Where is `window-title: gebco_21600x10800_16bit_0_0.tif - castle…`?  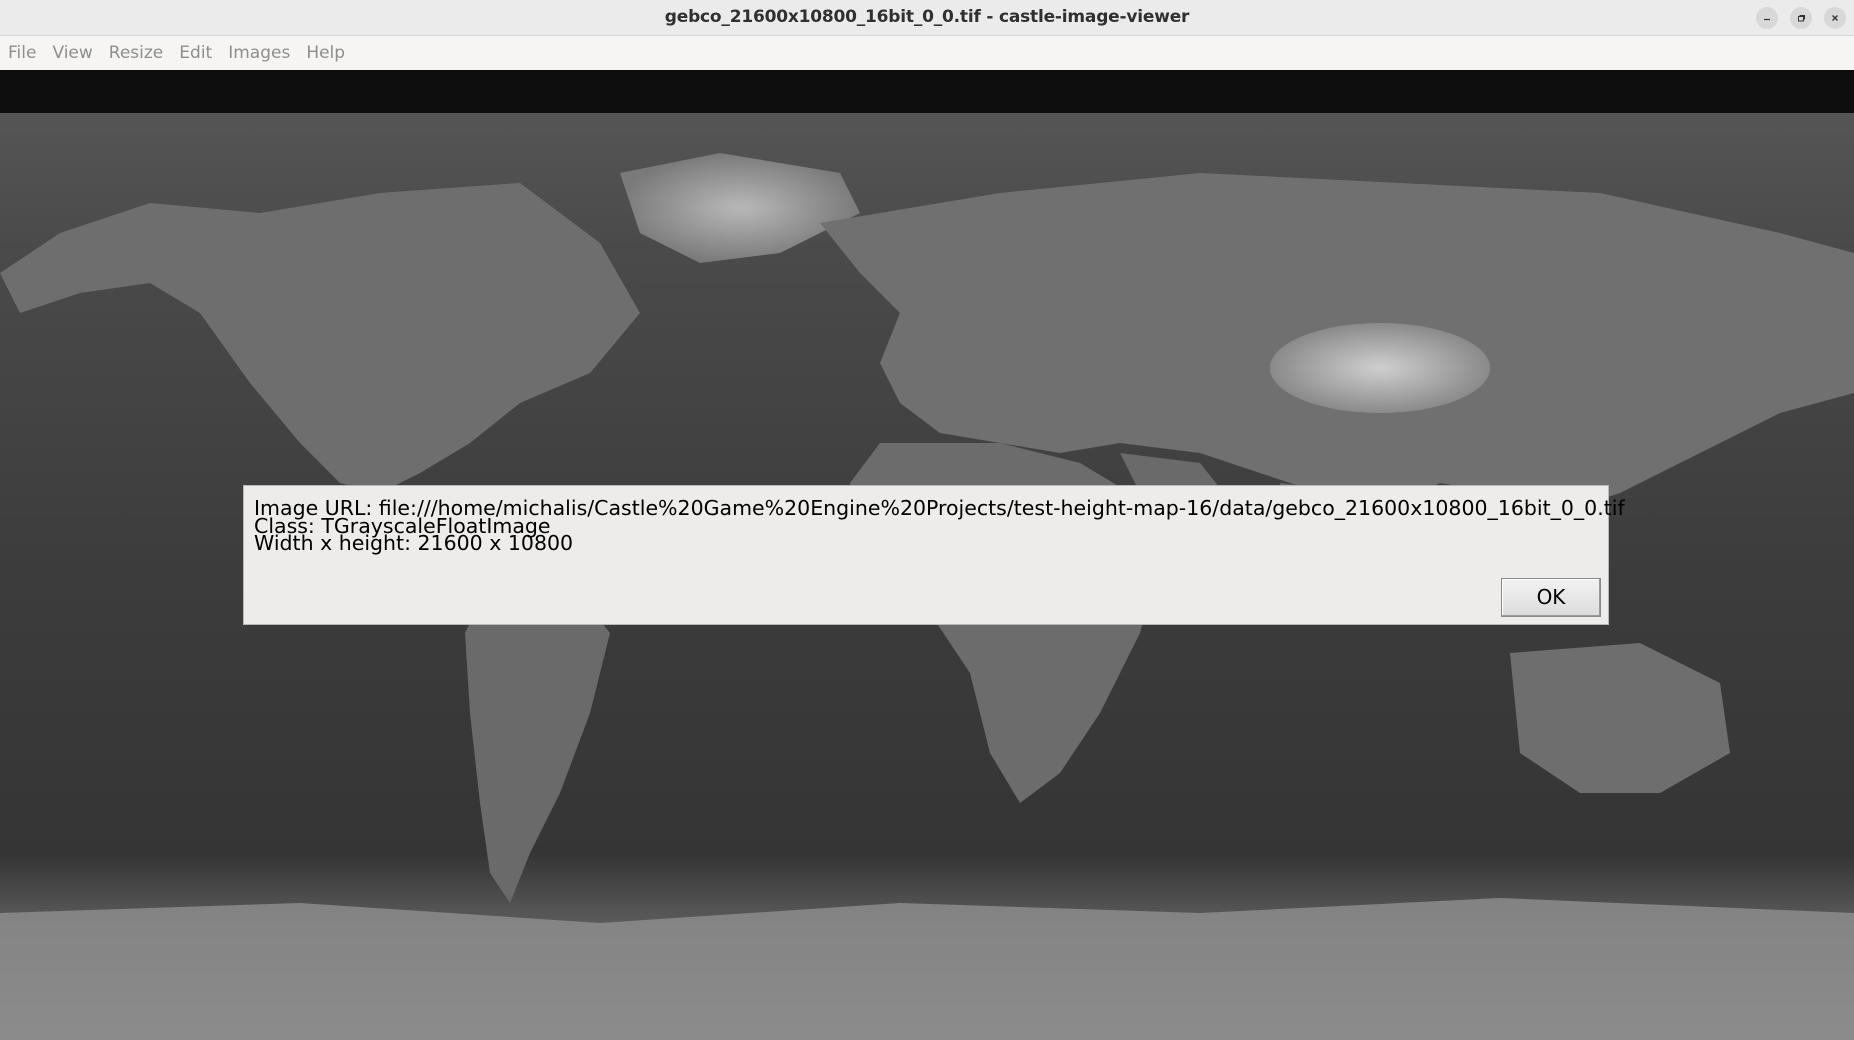 window-title: gebco_21600x10800_16bit_0_0.tif - castle… is located at coordinates (927, 17).